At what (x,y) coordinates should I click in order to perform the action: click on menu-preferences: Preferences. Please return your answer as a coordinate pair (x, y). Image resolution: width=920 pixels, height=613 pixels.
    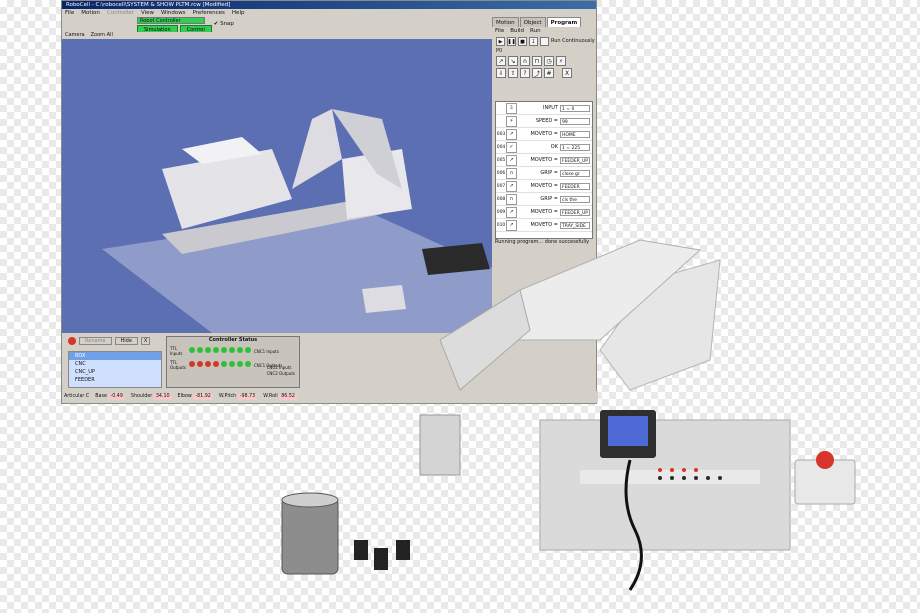
    Looking at the image, I should click on (209, 13).